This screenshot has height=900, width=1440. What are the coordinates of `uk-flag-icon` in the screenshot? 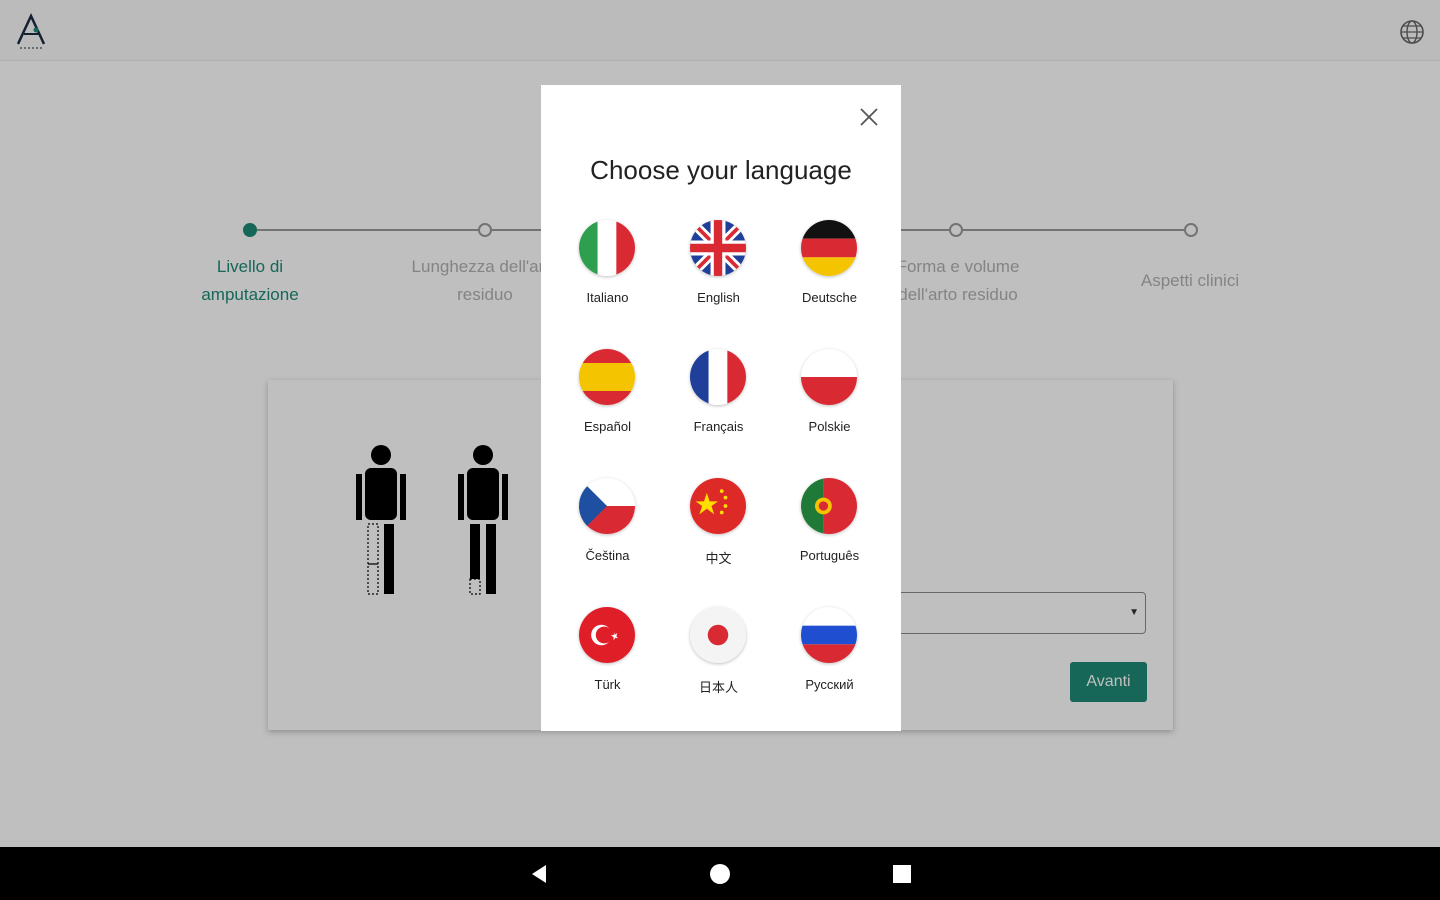 It's located at (718, 248).